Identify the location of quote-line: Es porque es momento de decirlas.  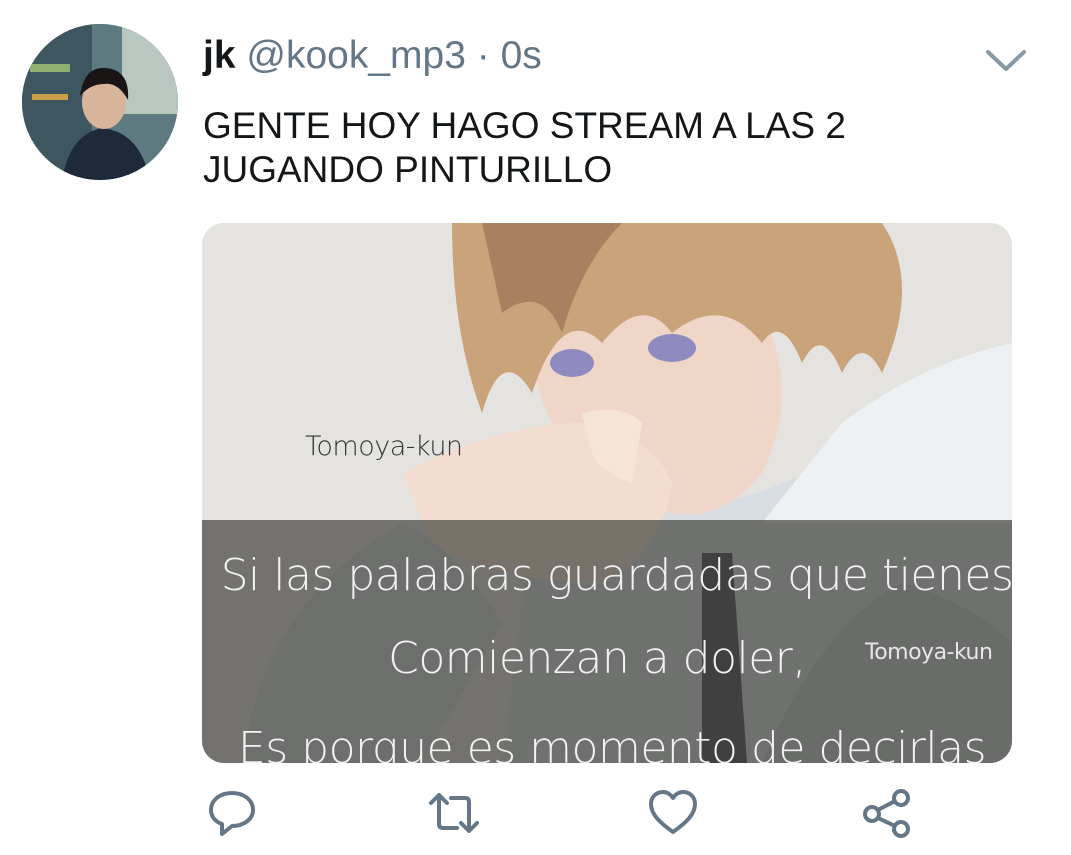
(612, 743).